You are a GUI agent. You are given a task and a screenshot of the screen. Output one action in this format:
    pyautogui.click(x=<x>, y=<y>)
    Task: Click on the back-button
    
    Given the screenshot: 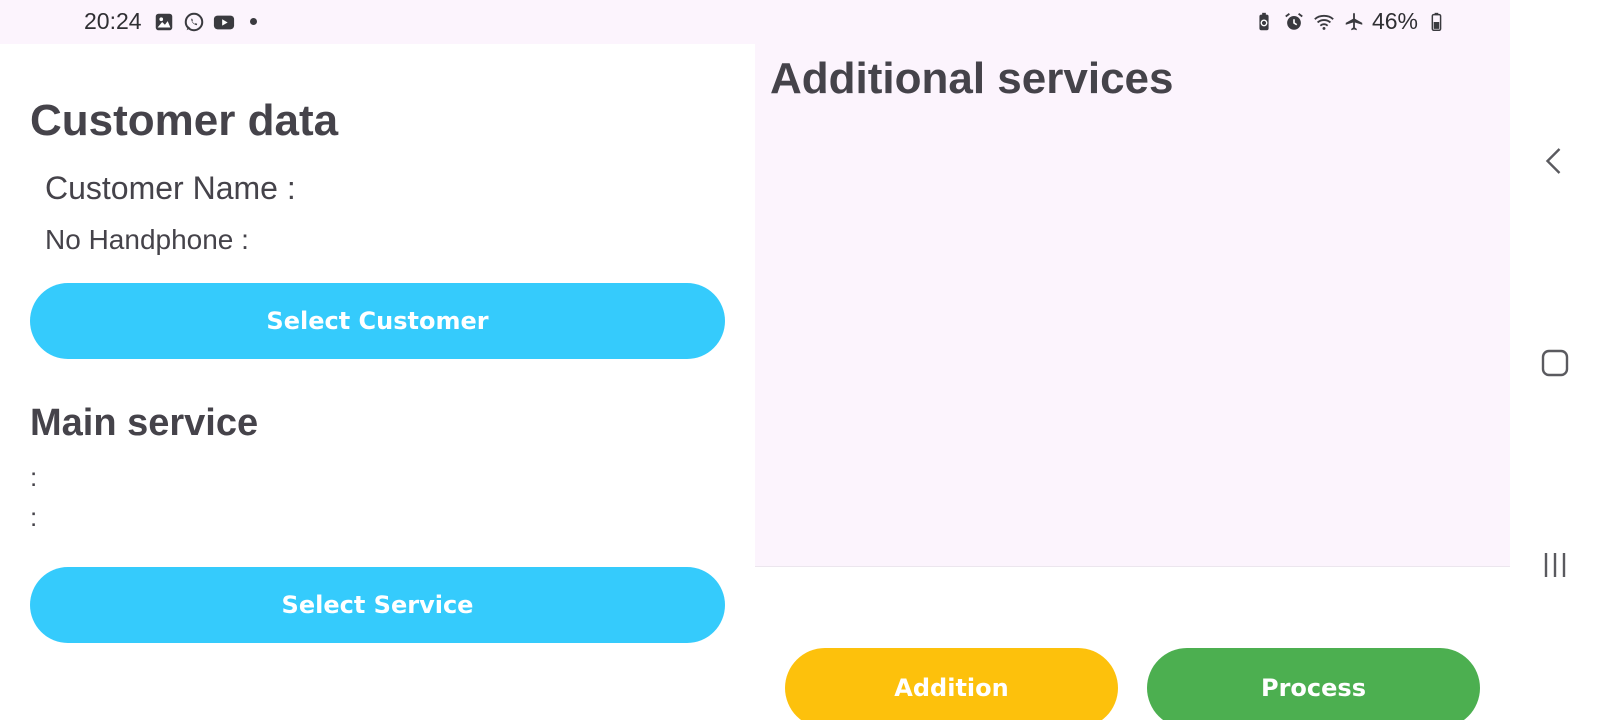 What is the action you would take?
    pyautogui.click(x=1555, y=161)
    